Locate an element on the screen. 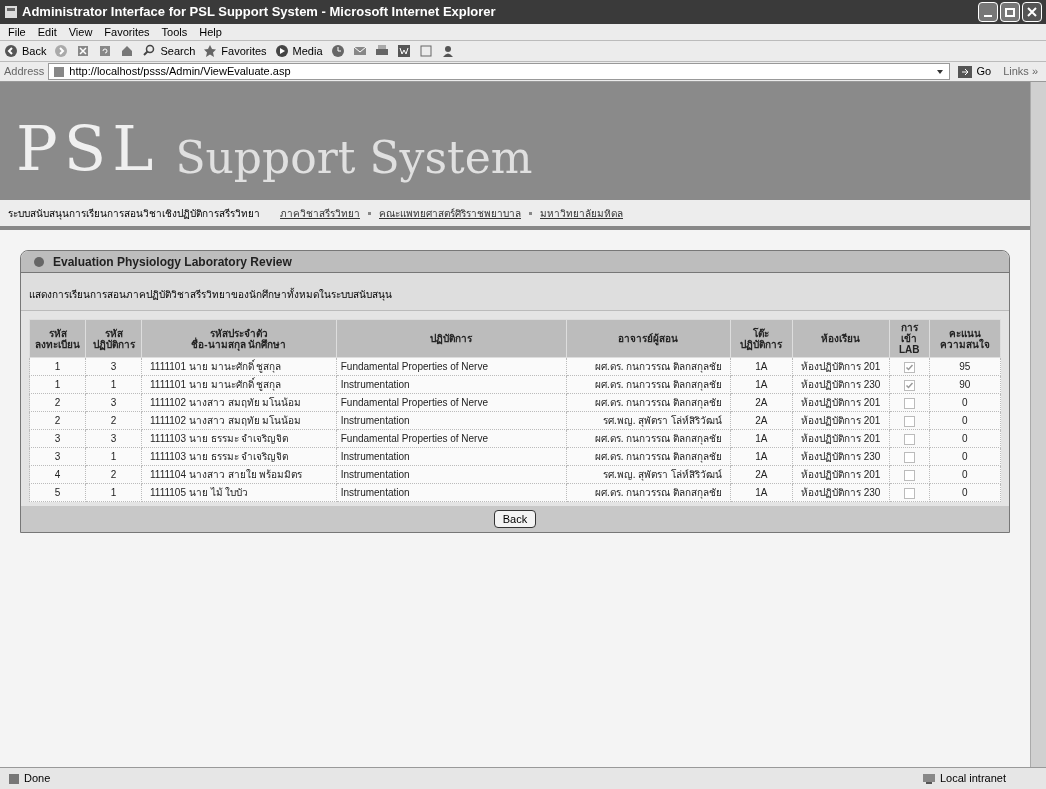 Image resolution: width=1046 pixels, height=789 pixels. links-label: Links » is located at coordinates (1020, 71).